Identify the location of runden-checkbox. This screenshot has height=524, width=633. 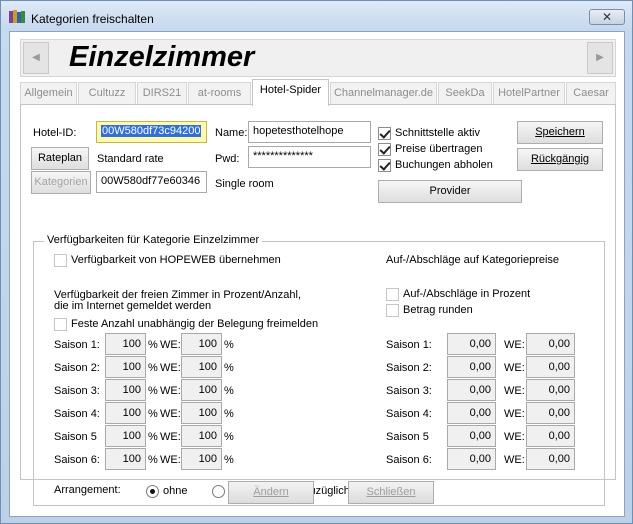
(392, 310).